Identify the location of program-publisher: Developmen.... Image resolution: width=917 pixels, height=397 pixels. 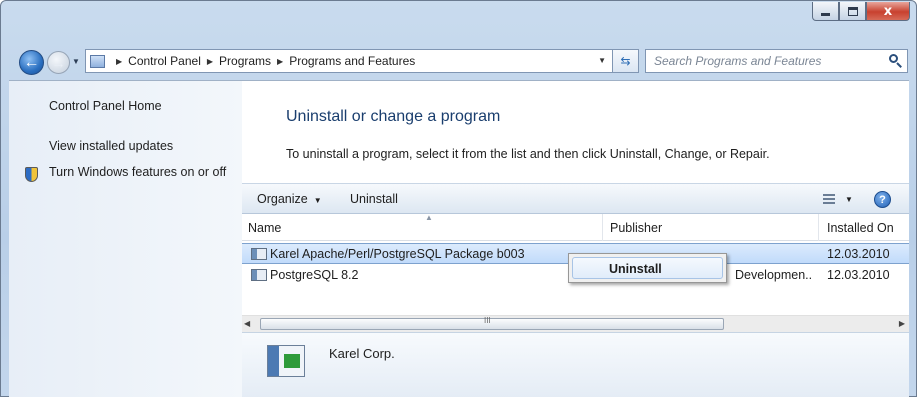
(774, 275).